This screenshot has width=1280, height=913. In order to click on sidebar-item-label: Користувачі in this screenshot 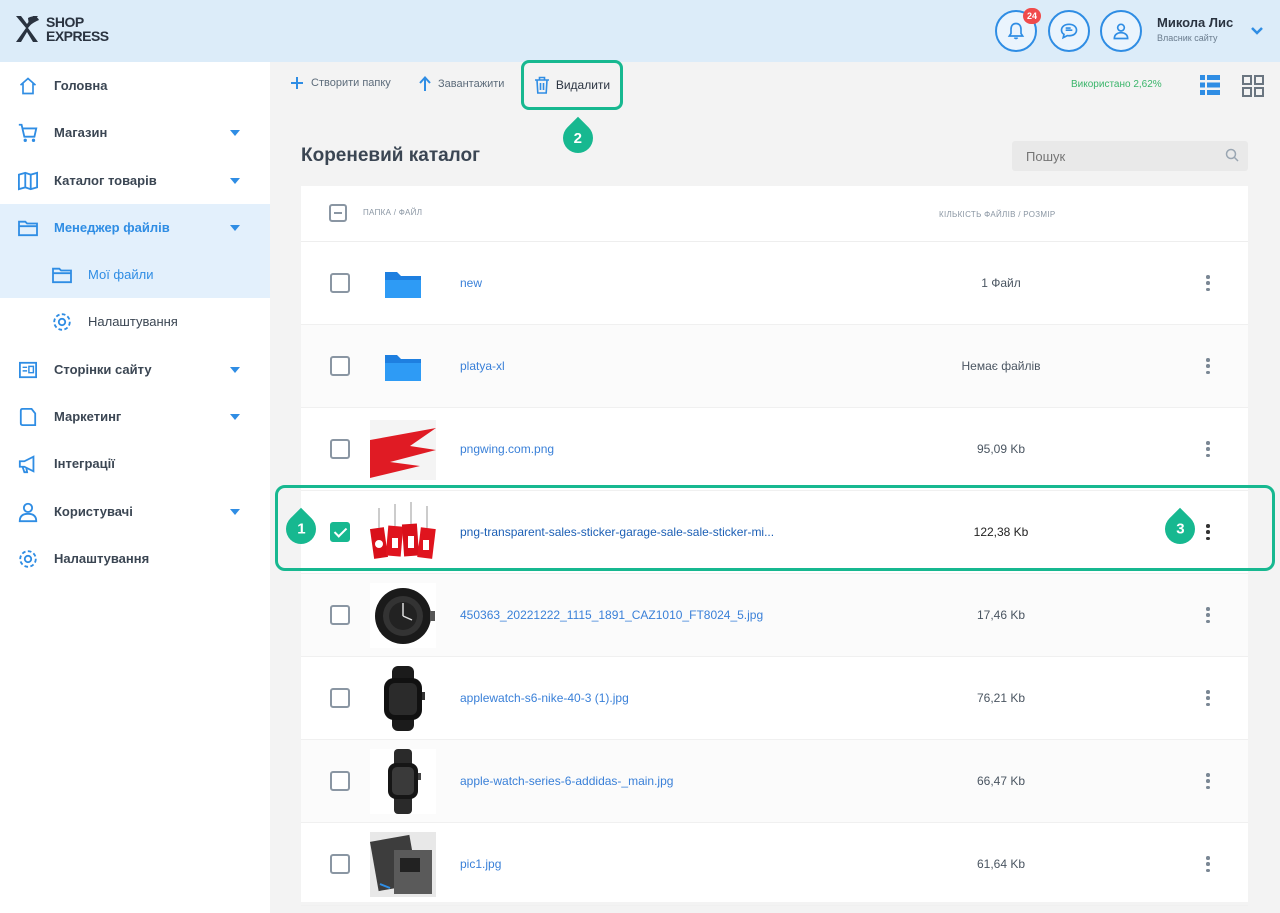, I will do `click(93, 511)`.